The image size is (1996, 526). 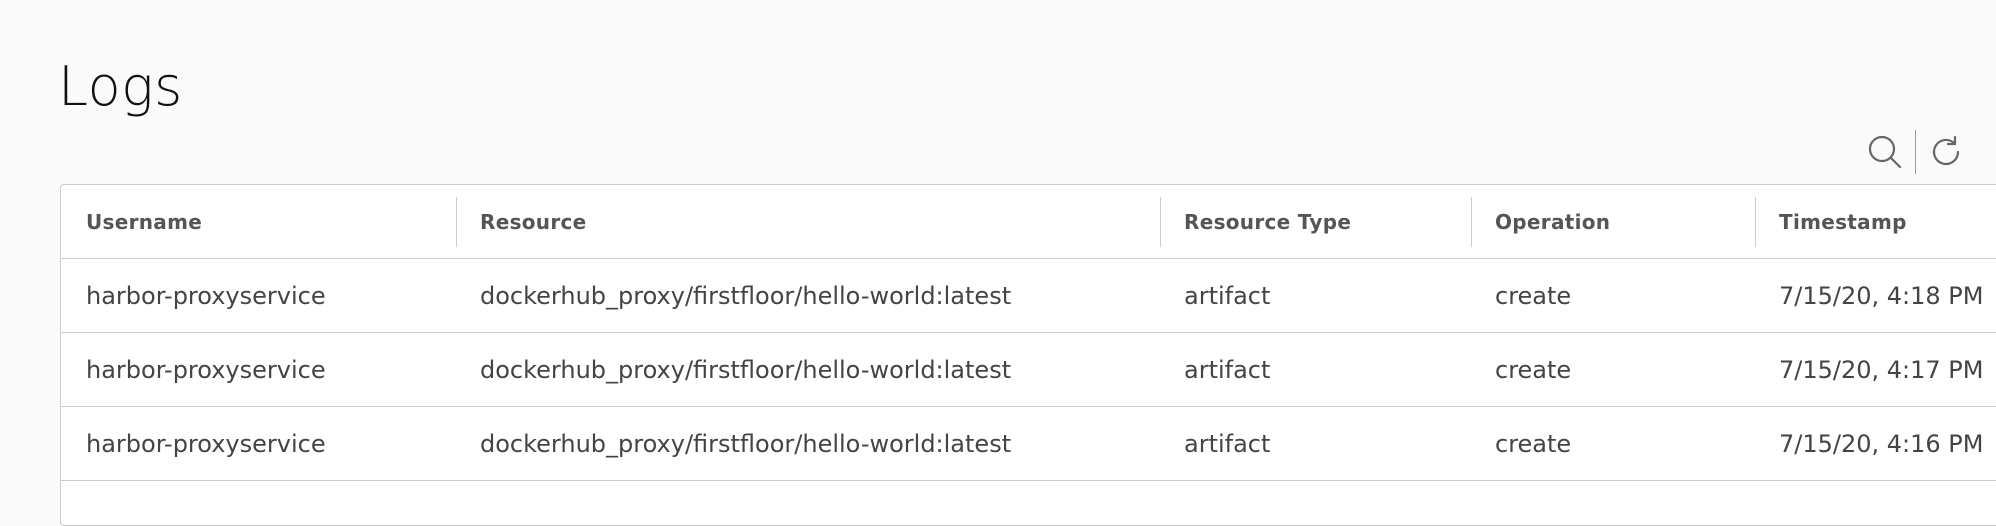 What do you see at coordinates (258, 222) in the screenshot?
I see `column-header-username: Username` at bounding box center [258, 222].